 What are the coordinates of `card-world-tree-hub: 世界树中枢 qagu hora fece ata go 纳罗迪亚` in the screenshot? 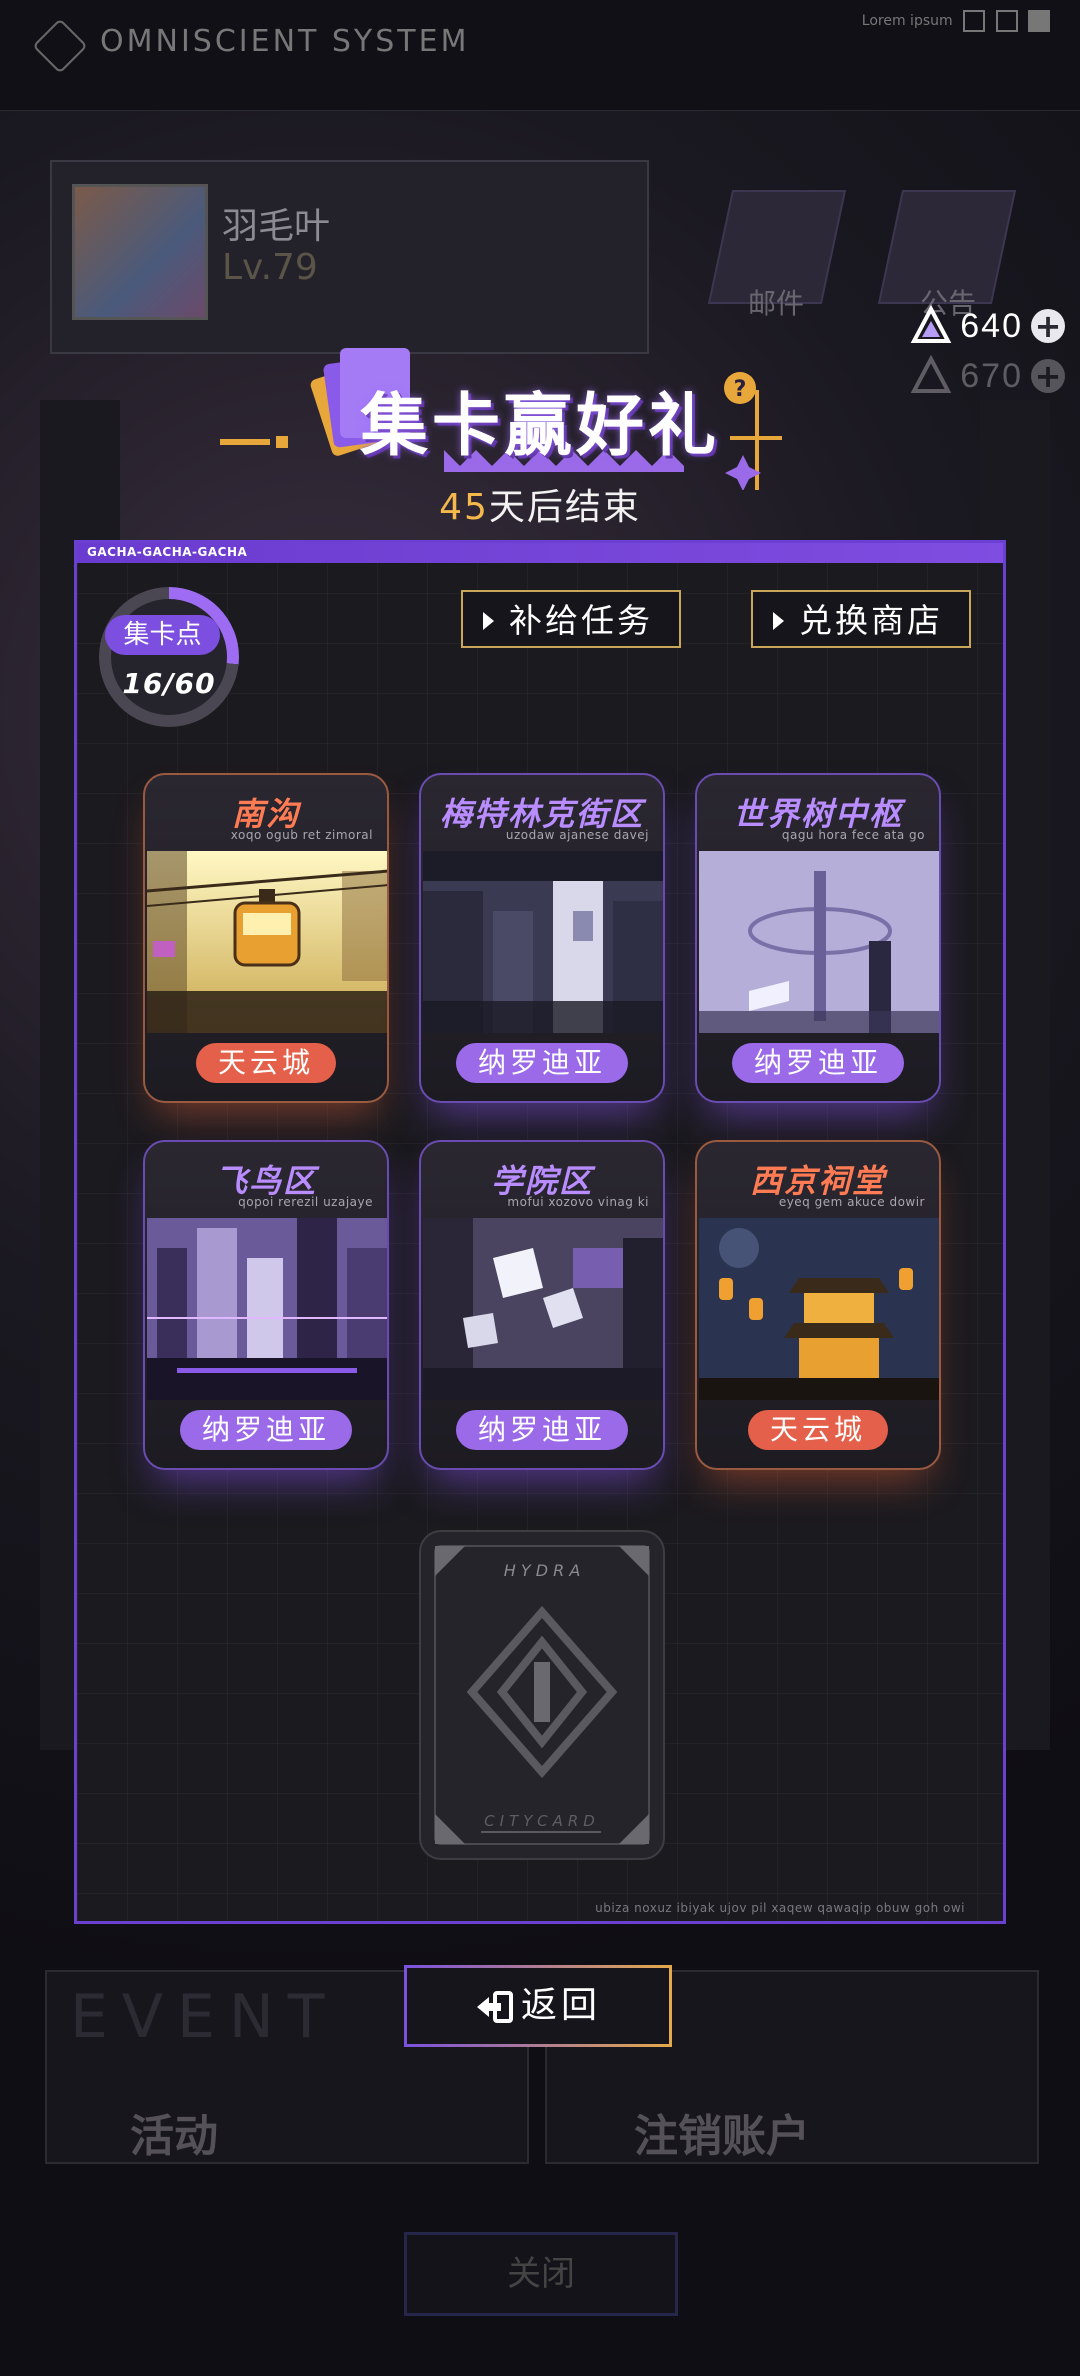 It's located at (818, 938).